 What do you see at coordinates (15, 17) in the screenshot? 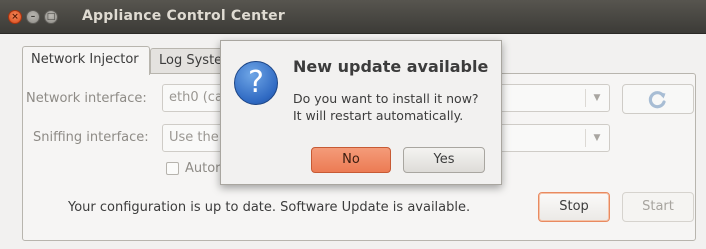
I see `close-window-button: ×` at bounding box center [15, 17].